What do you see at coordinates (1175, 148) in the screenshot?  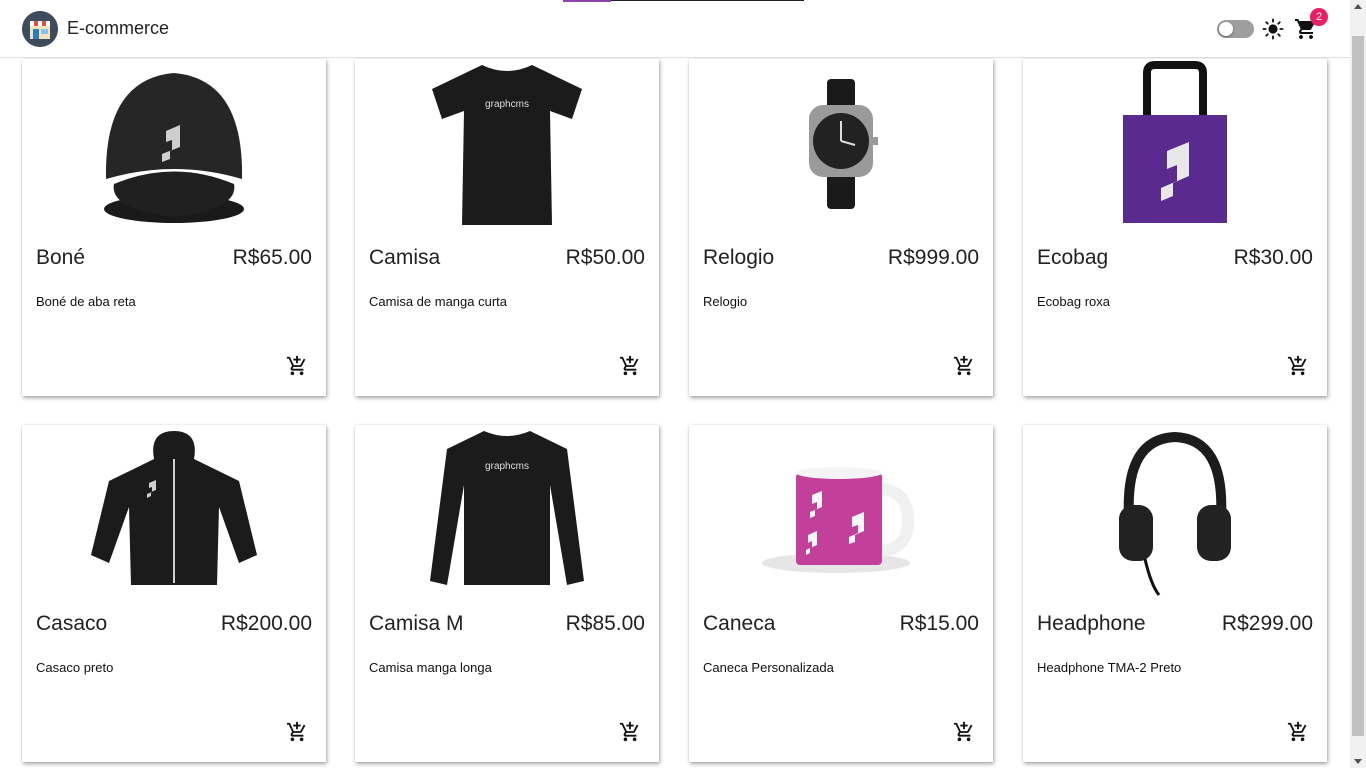 I see `tote-bag-image` at bounding box center [1175, 148].